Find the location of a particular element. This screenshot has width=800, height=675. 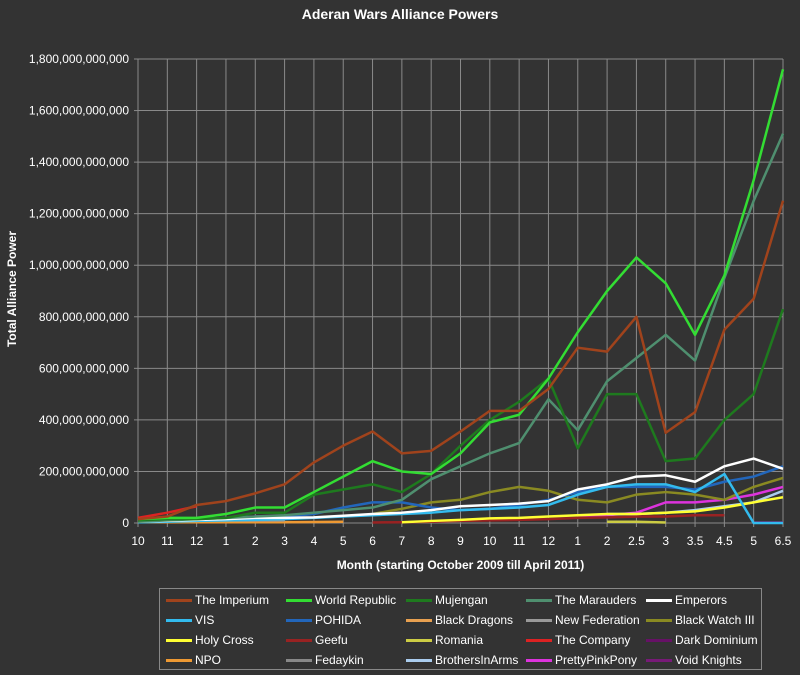

y-tick-label: 400,000,000,000 is located at coordinates (84, 420).